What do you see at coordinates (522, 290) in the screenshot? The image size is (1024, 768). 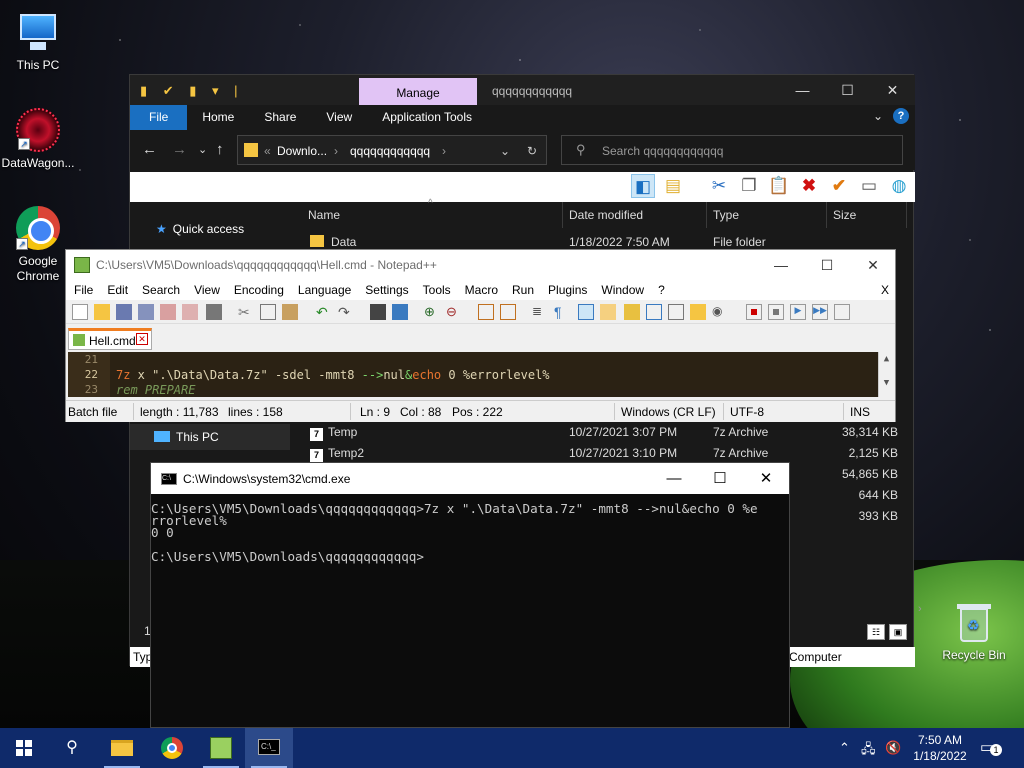 I see `menu-run: Run` at bounding box center [522, 290].